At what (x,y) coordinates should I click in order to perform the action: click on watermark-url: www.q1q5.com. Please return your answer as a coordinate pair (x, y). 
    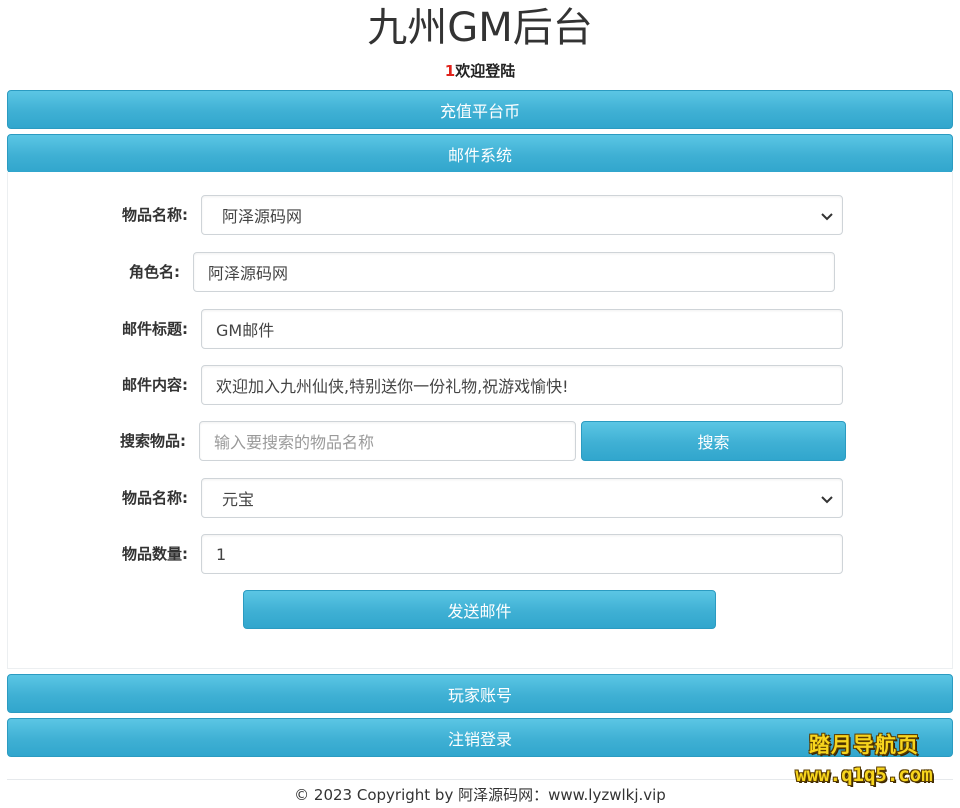
    Looking at the image, I should click on (864, 775).